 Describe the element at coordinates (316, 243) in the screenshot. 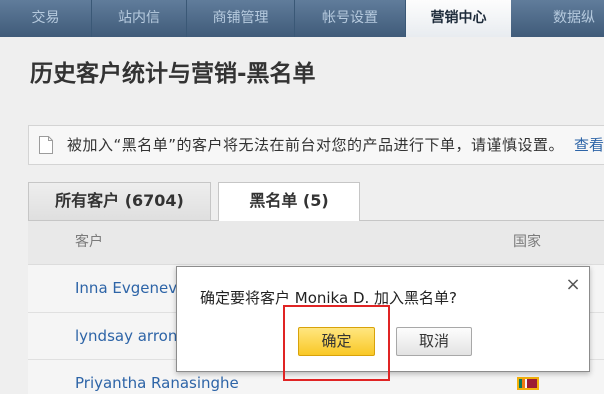

I see `table-header: 客户 国家` at that location.